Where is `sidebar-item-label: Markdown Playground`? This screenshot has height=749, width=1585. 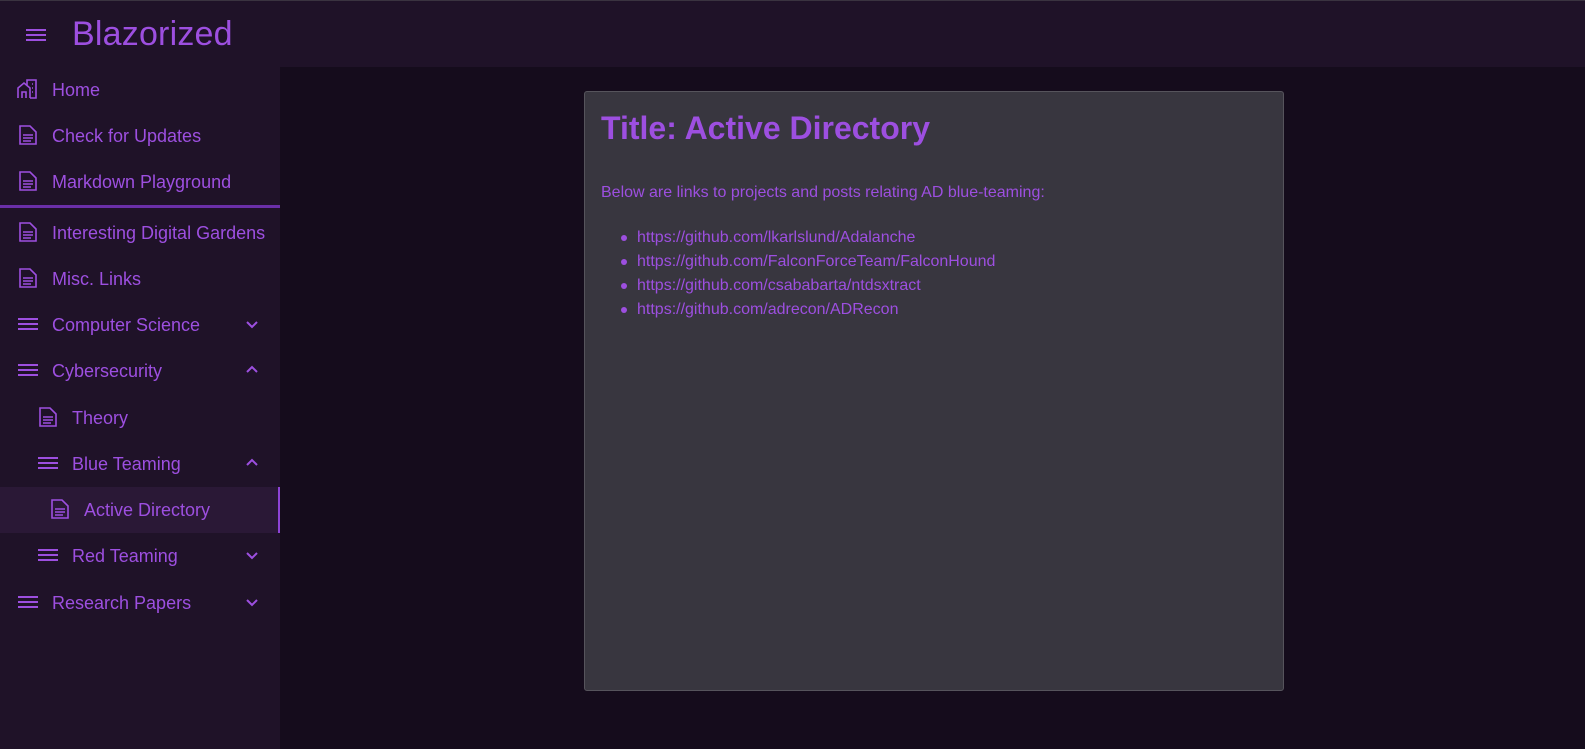 sidebar-item-label: Markdown Playground is located at coordinates (142, 182).